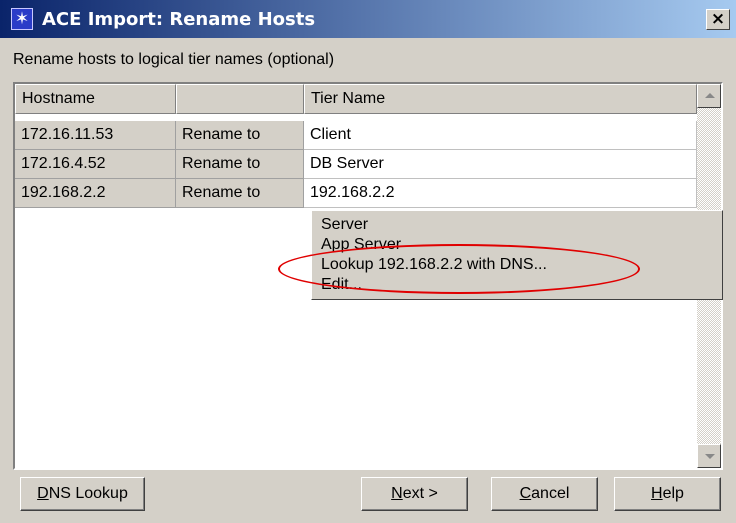 This screenshot has width=736, height=523. I want to click on tier-name-cell: 192.168.2.2, so click(500, 193).